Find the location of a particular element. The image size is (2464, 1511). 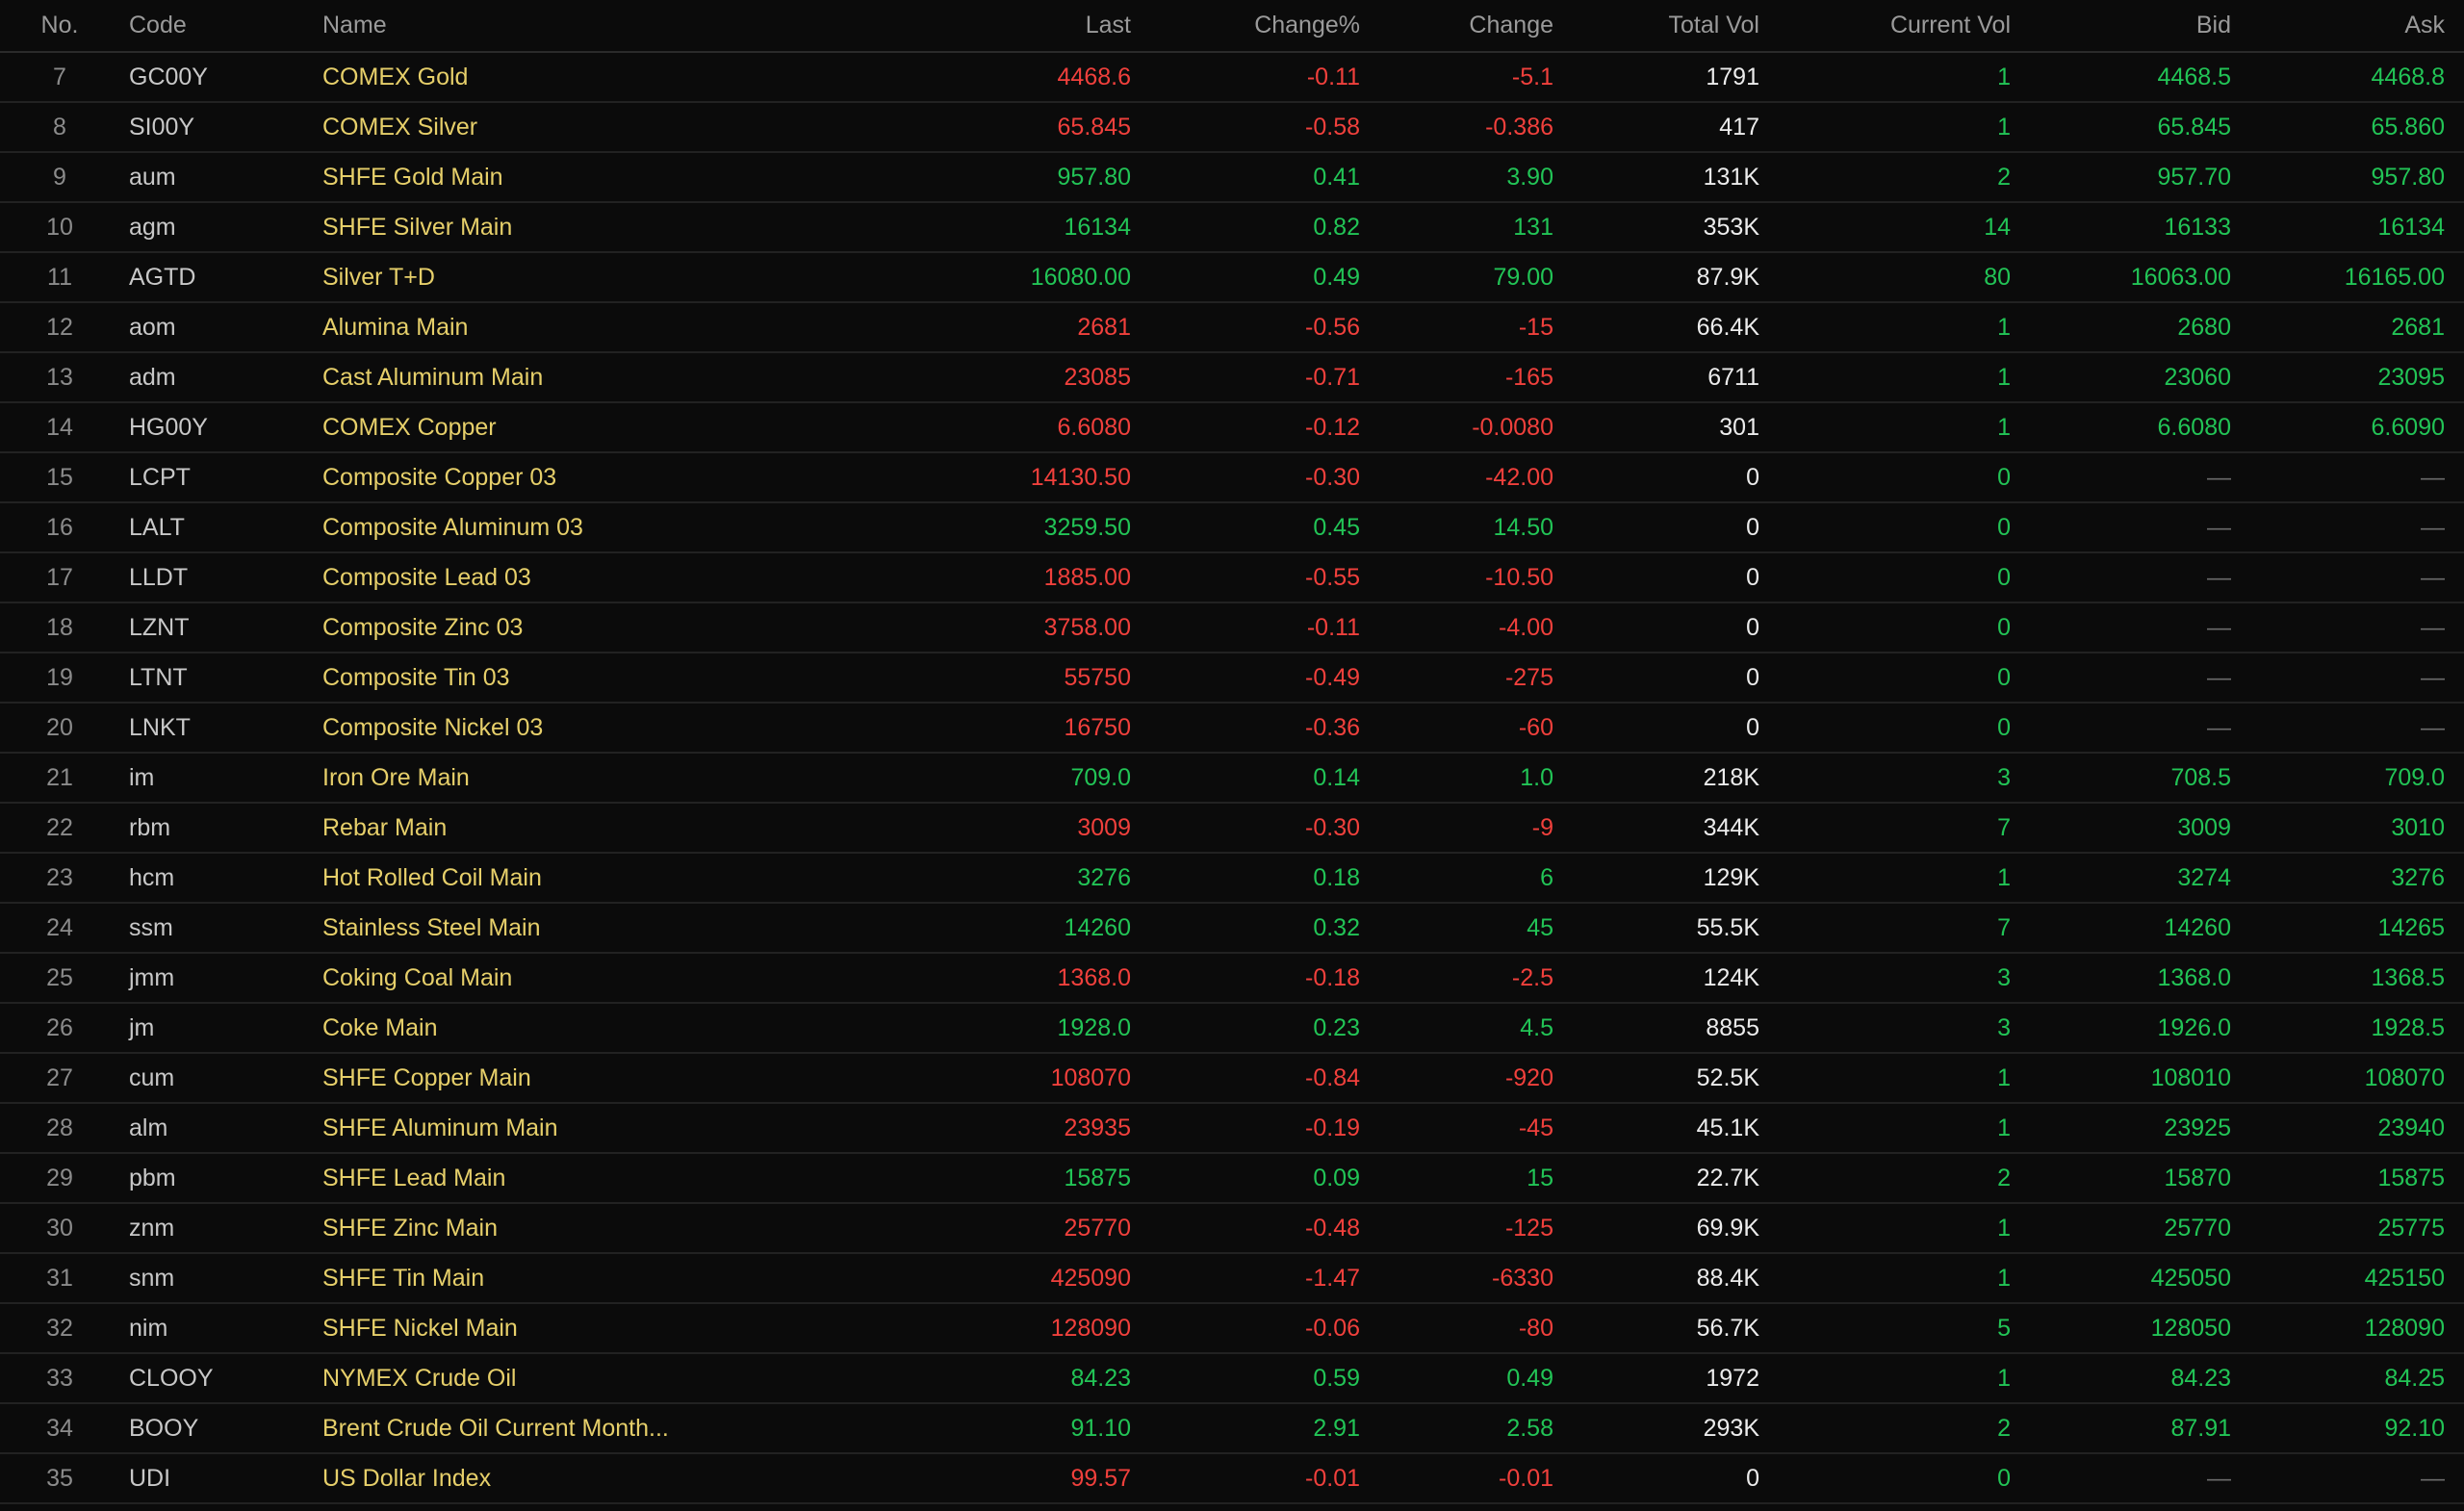

cell-code: jmm is located at coordinates (216, 978).